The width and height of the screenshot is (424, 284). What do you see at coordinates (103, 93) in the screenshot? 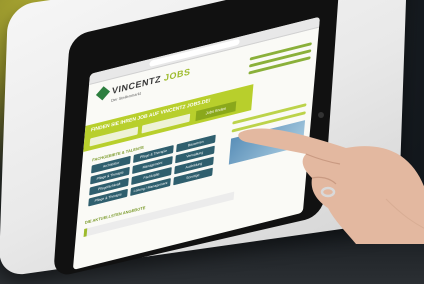
I see `logo-icon` at bounding box center [103, 93].